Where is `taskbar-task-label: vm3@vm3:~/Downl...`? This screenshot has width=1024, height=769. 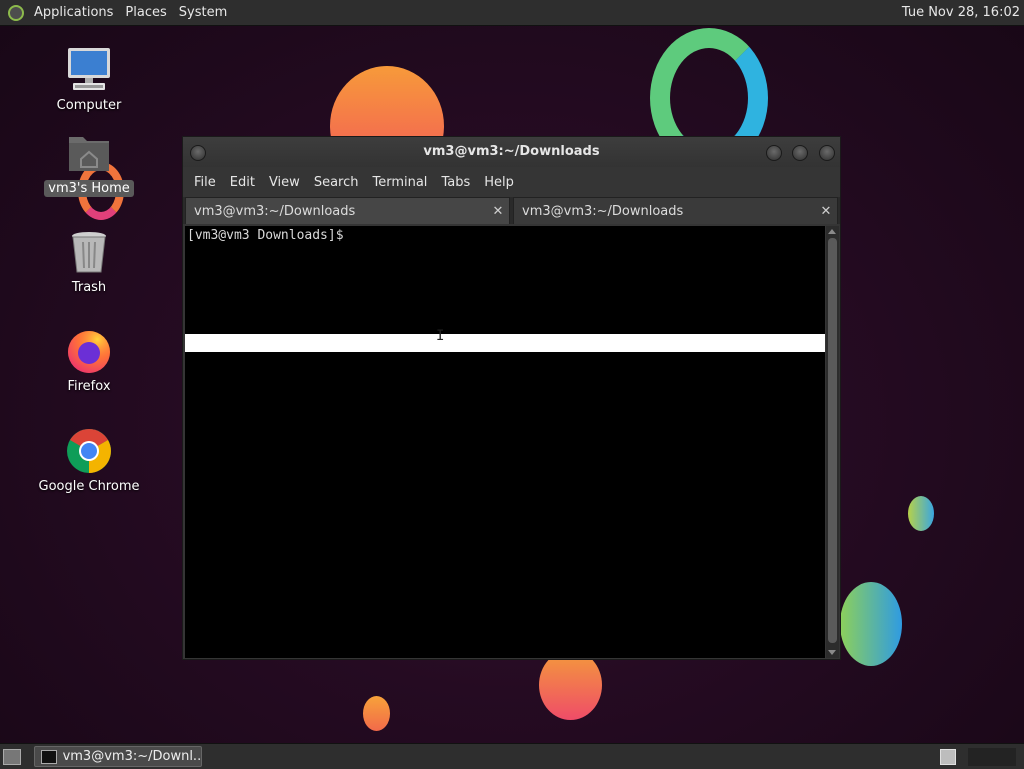
taskbar-task-label: vm3@vm3:~/Downl... is located at coordinates (131, 756).